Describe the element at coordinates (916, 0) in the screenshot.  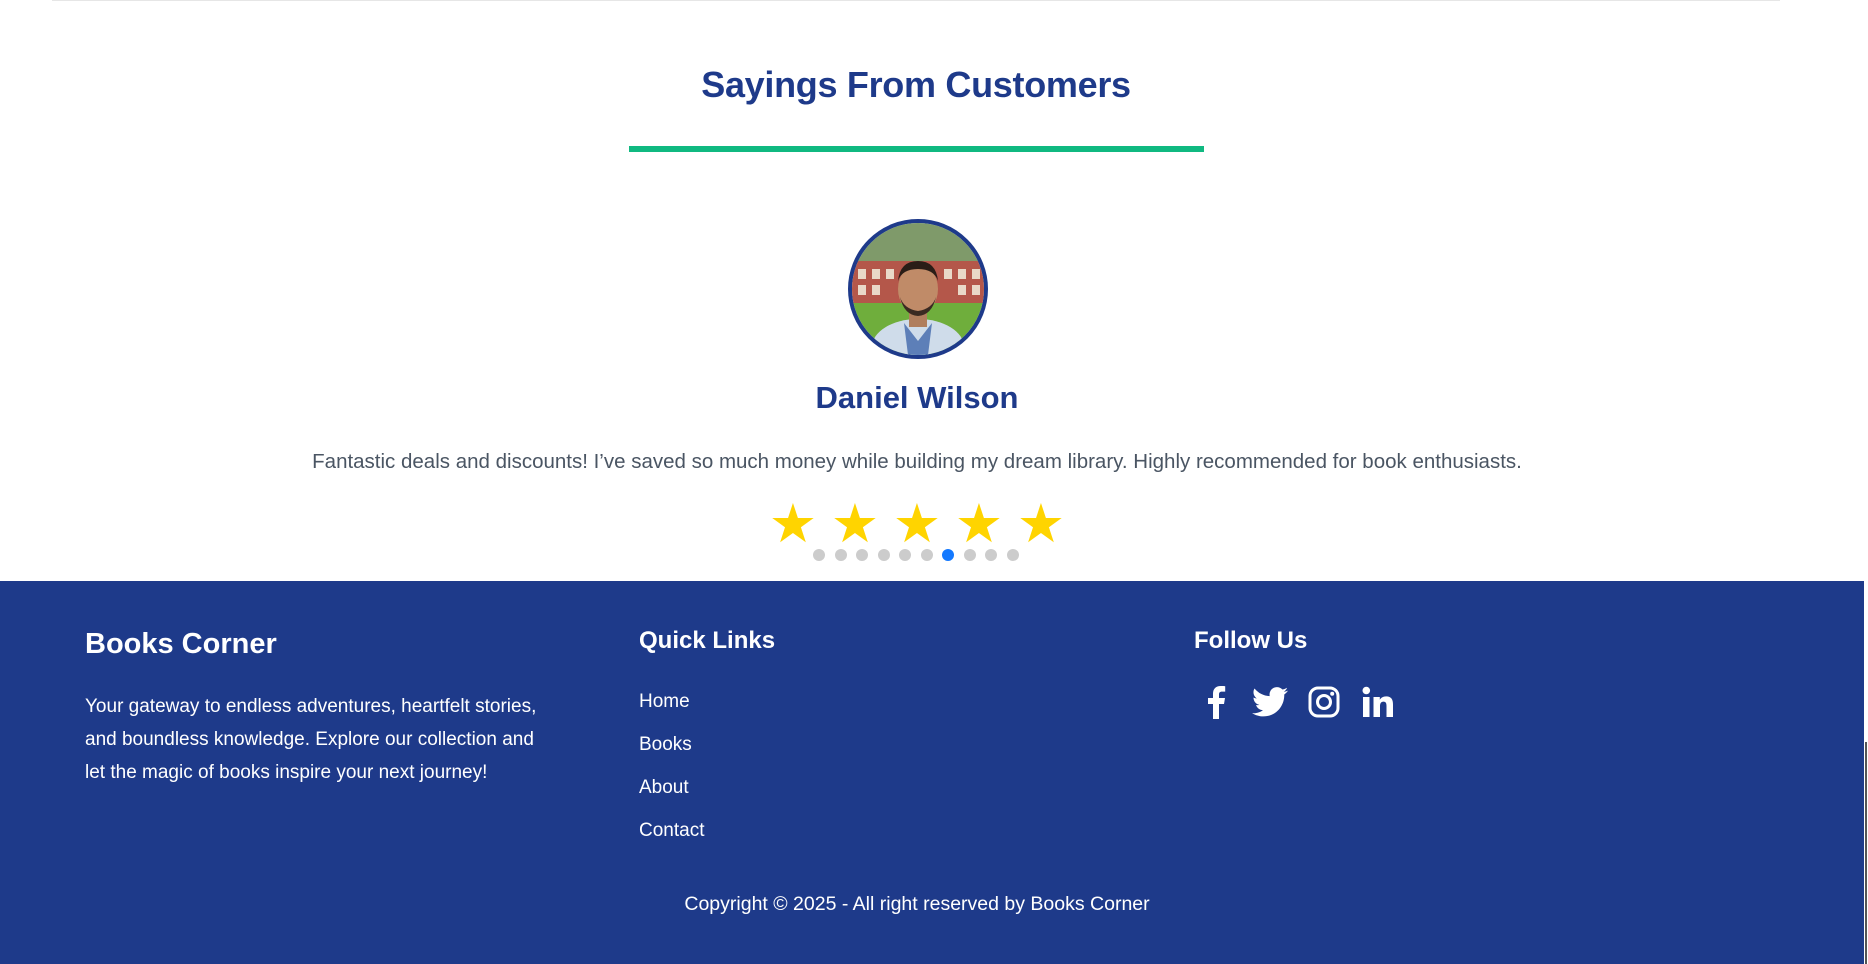
I see `section-divider` at that location.